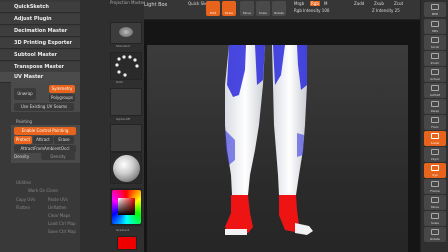 This screenshot has height=252, width=448. I want to click on bpr-icon, so click(435, 7).